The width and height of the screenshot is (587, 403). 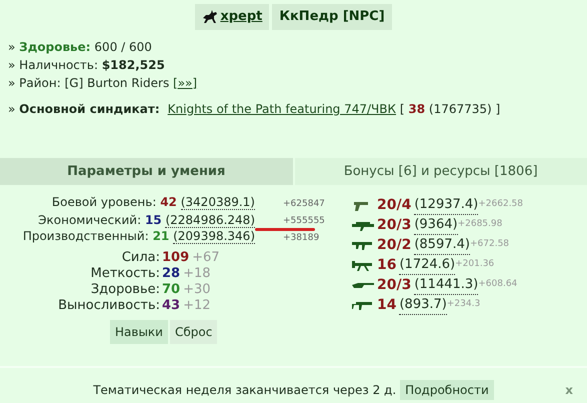 I want to click on info-value: $182,525, so click(x=133, y=65).